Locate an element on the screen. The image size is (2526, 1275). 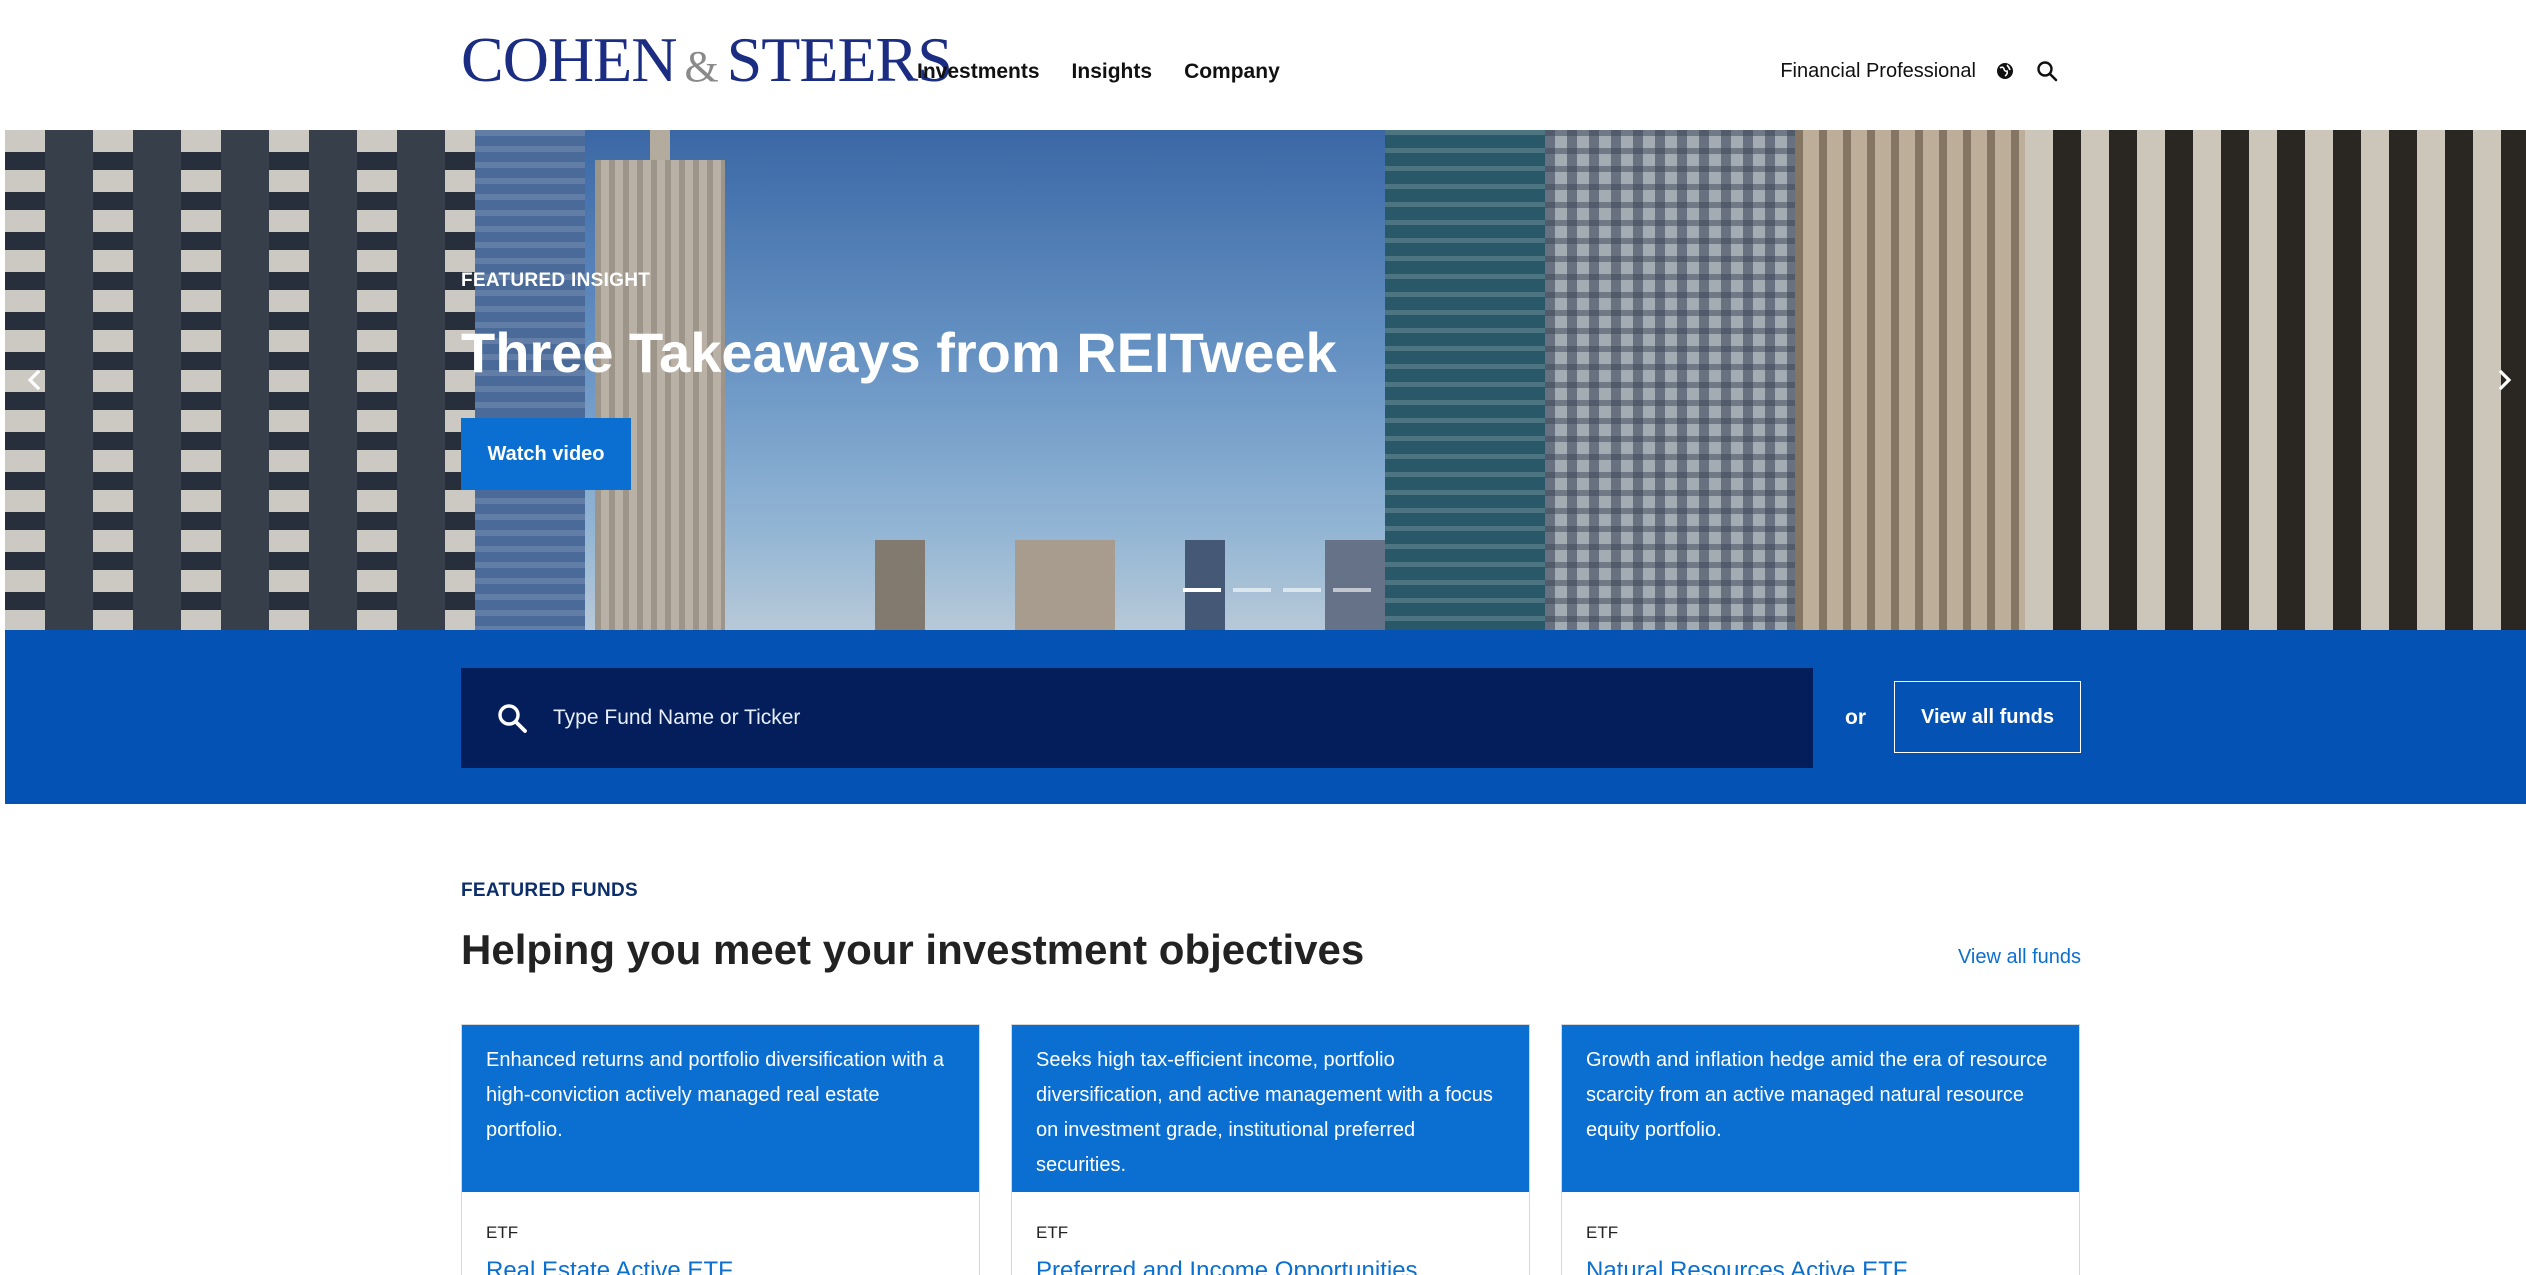
logo-text-cohen: COHEN is located at coordinates (569, 59).